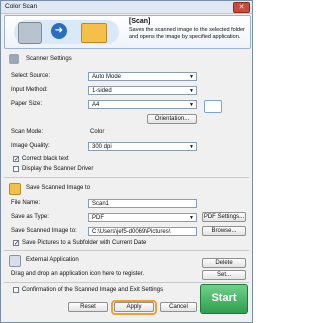 The height and width of the screenshot is (323, 320). What do you see at coordinates (107, 77) in the screenshot?
I see `select-source-value: Auto Mode` at bounding box center [107, 77].